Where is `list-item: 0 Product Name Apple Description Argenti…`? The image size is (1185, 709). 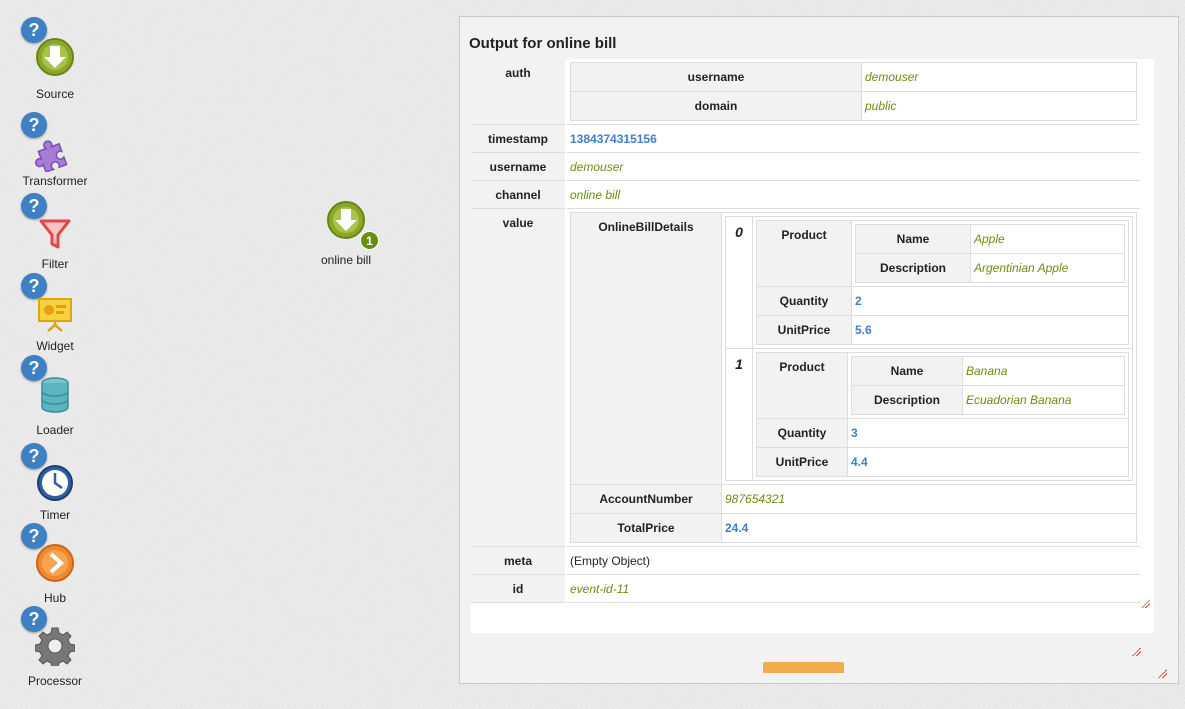
list-item: 0 Product Name Apple Description Argenti… is located at coordinates (929, 282).